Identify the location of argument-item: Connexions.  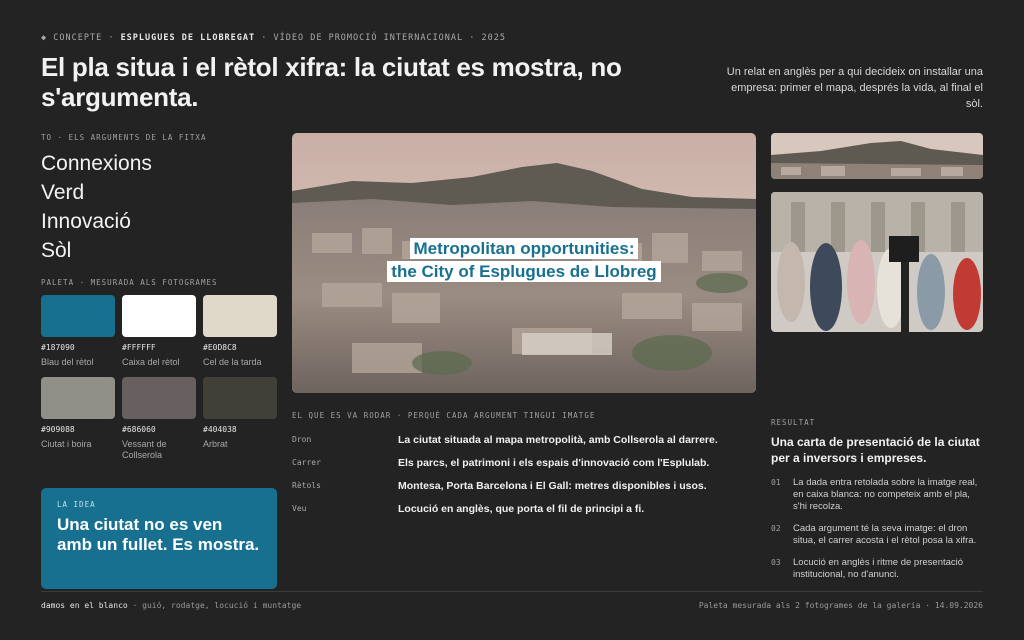
(96, 163).